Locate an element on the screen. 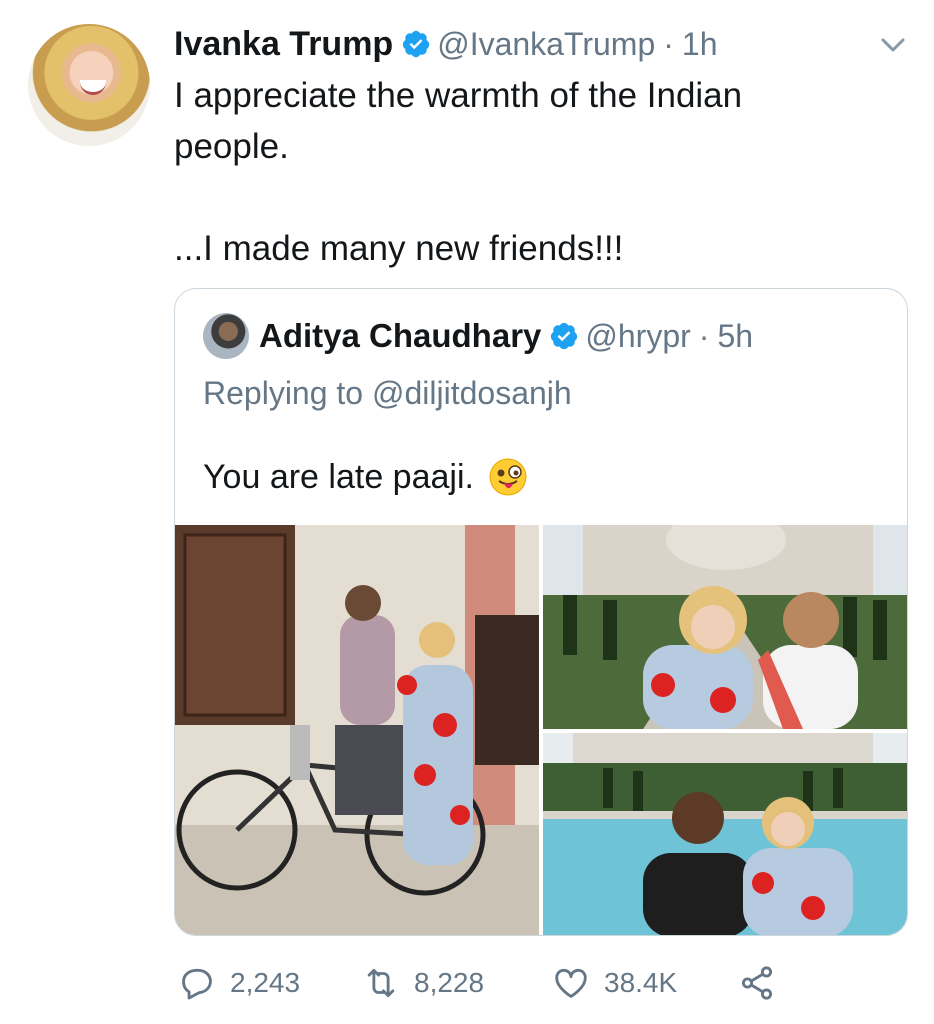 This screenshot has width=934, height=1024. quoted-author-avatar is located at coordinates (226, 336).